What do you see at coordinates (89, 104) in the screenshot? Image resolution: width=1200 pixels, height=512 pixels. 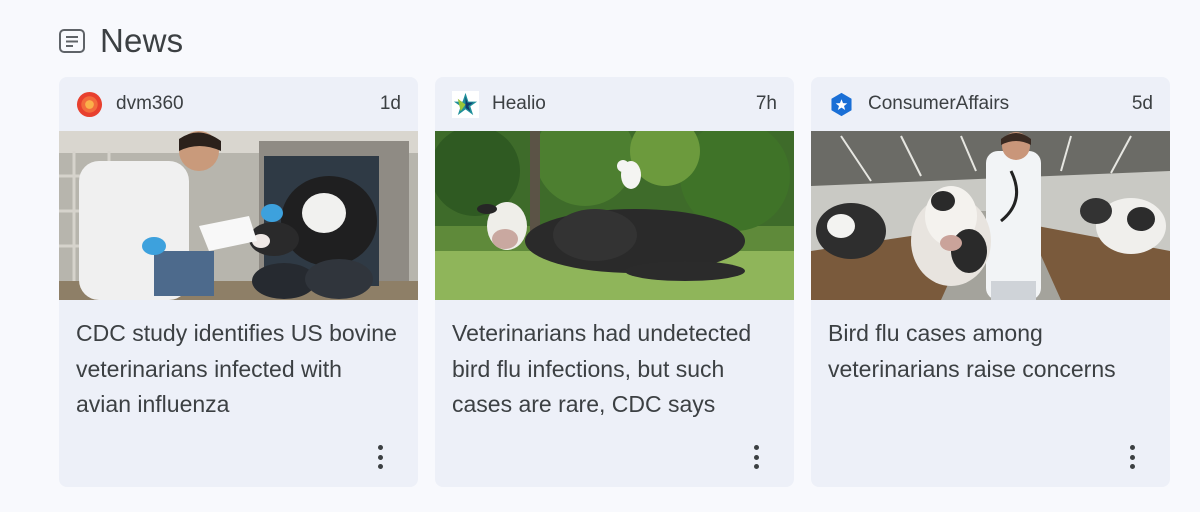 I see `dvm360-logo-icon` at bounding box center [89, 104].